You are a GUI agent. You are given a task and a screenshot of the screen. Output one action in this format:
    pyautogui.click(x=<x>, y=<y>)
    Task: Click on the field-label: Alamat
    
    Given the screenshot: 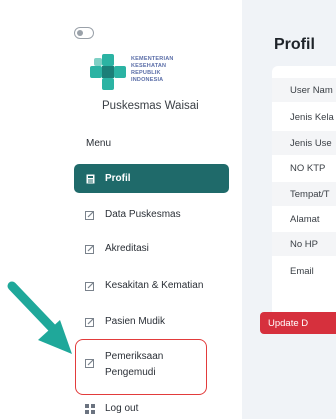 What is the action you would take?
    pyautogui.click(x=305, y=219)
    